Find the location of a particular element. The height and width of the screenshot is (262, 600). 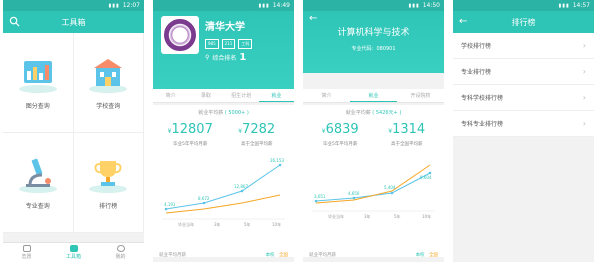

chart-label: 26,153 is located at coordinates (277, 160).